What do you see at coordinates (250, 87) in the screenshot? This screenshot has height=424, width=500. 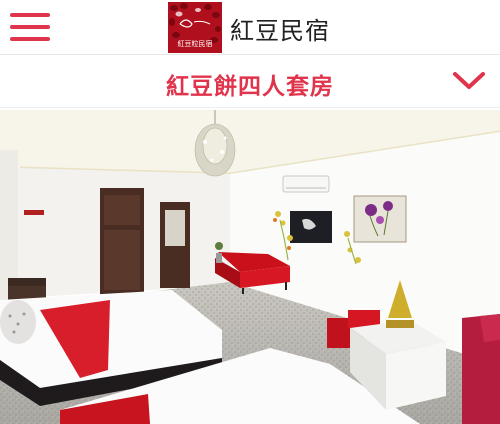 I see `room-title: 紅豆餅四人套房` at bounding box center [250, 87].